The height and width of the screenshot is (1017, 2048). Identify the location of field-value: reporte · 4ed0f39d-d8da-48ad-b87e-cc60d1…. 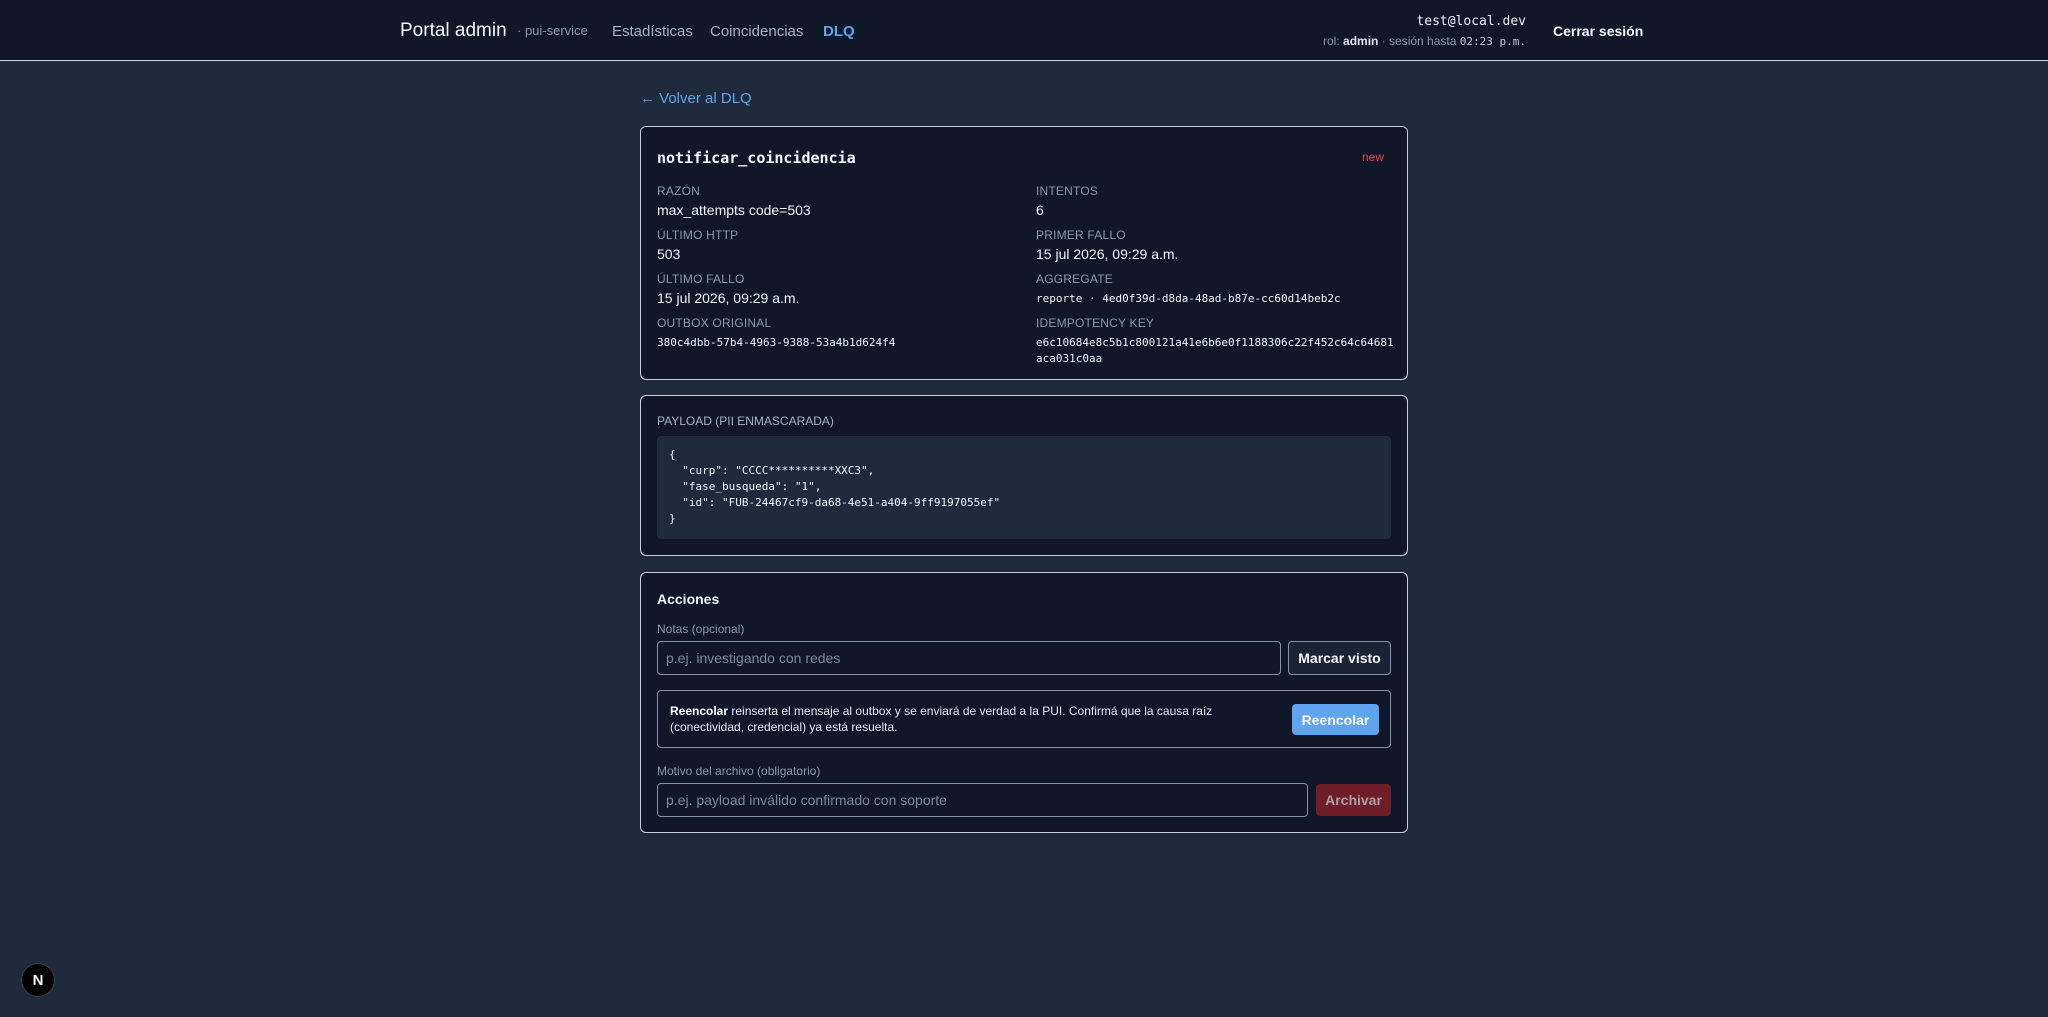
(1188, 298).